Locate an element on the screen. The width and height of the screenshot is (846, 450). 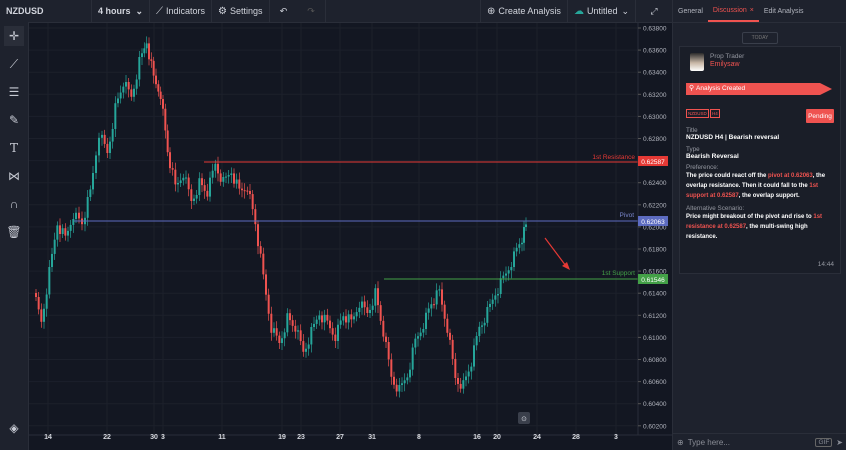
crosshair-tool: ✛ is located at coordinates (14, 36).